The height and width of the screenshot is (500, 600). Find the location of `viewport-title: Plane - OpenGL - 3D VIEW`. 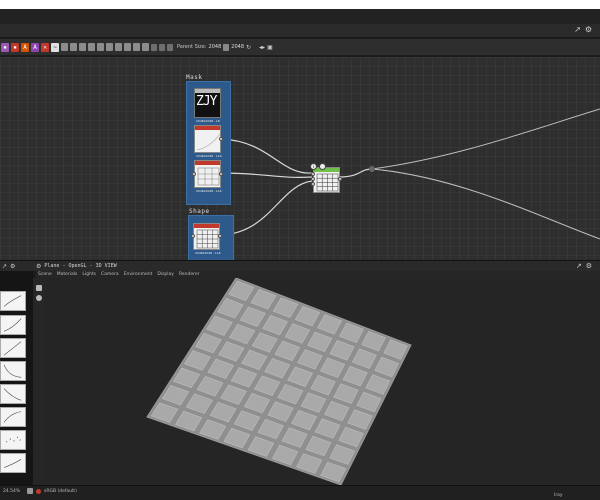

viewport-title: Plane - OpenGL - 3D VIEW is located at coordinates (80, 266).